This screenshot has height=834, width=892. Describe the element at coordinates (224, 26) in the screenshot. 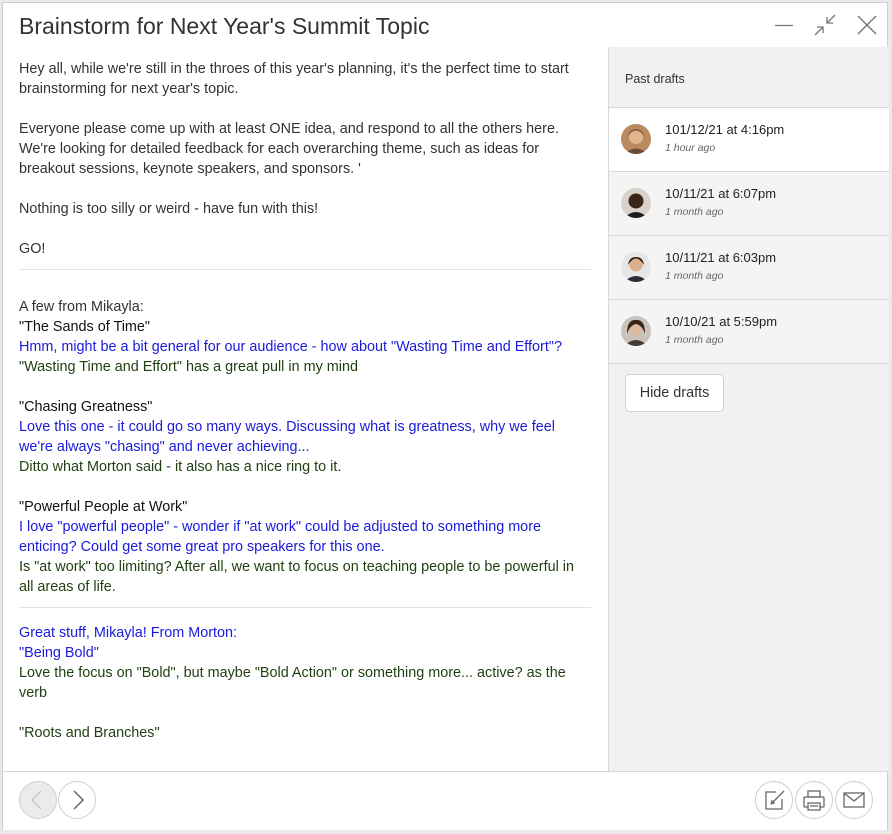

I see `page-title: Brainstorm for Next Year's Summit Topic` at that location.